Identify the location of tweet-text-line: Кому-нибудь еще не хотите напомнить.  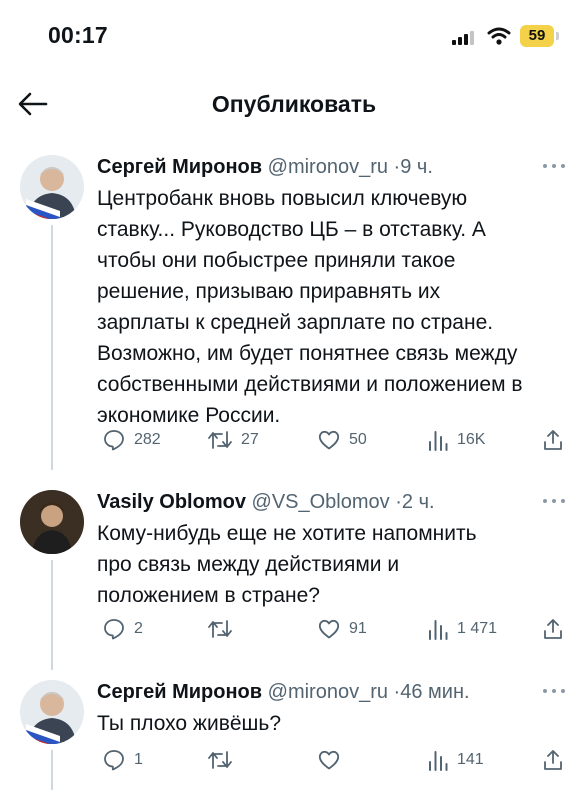
(287, 533).